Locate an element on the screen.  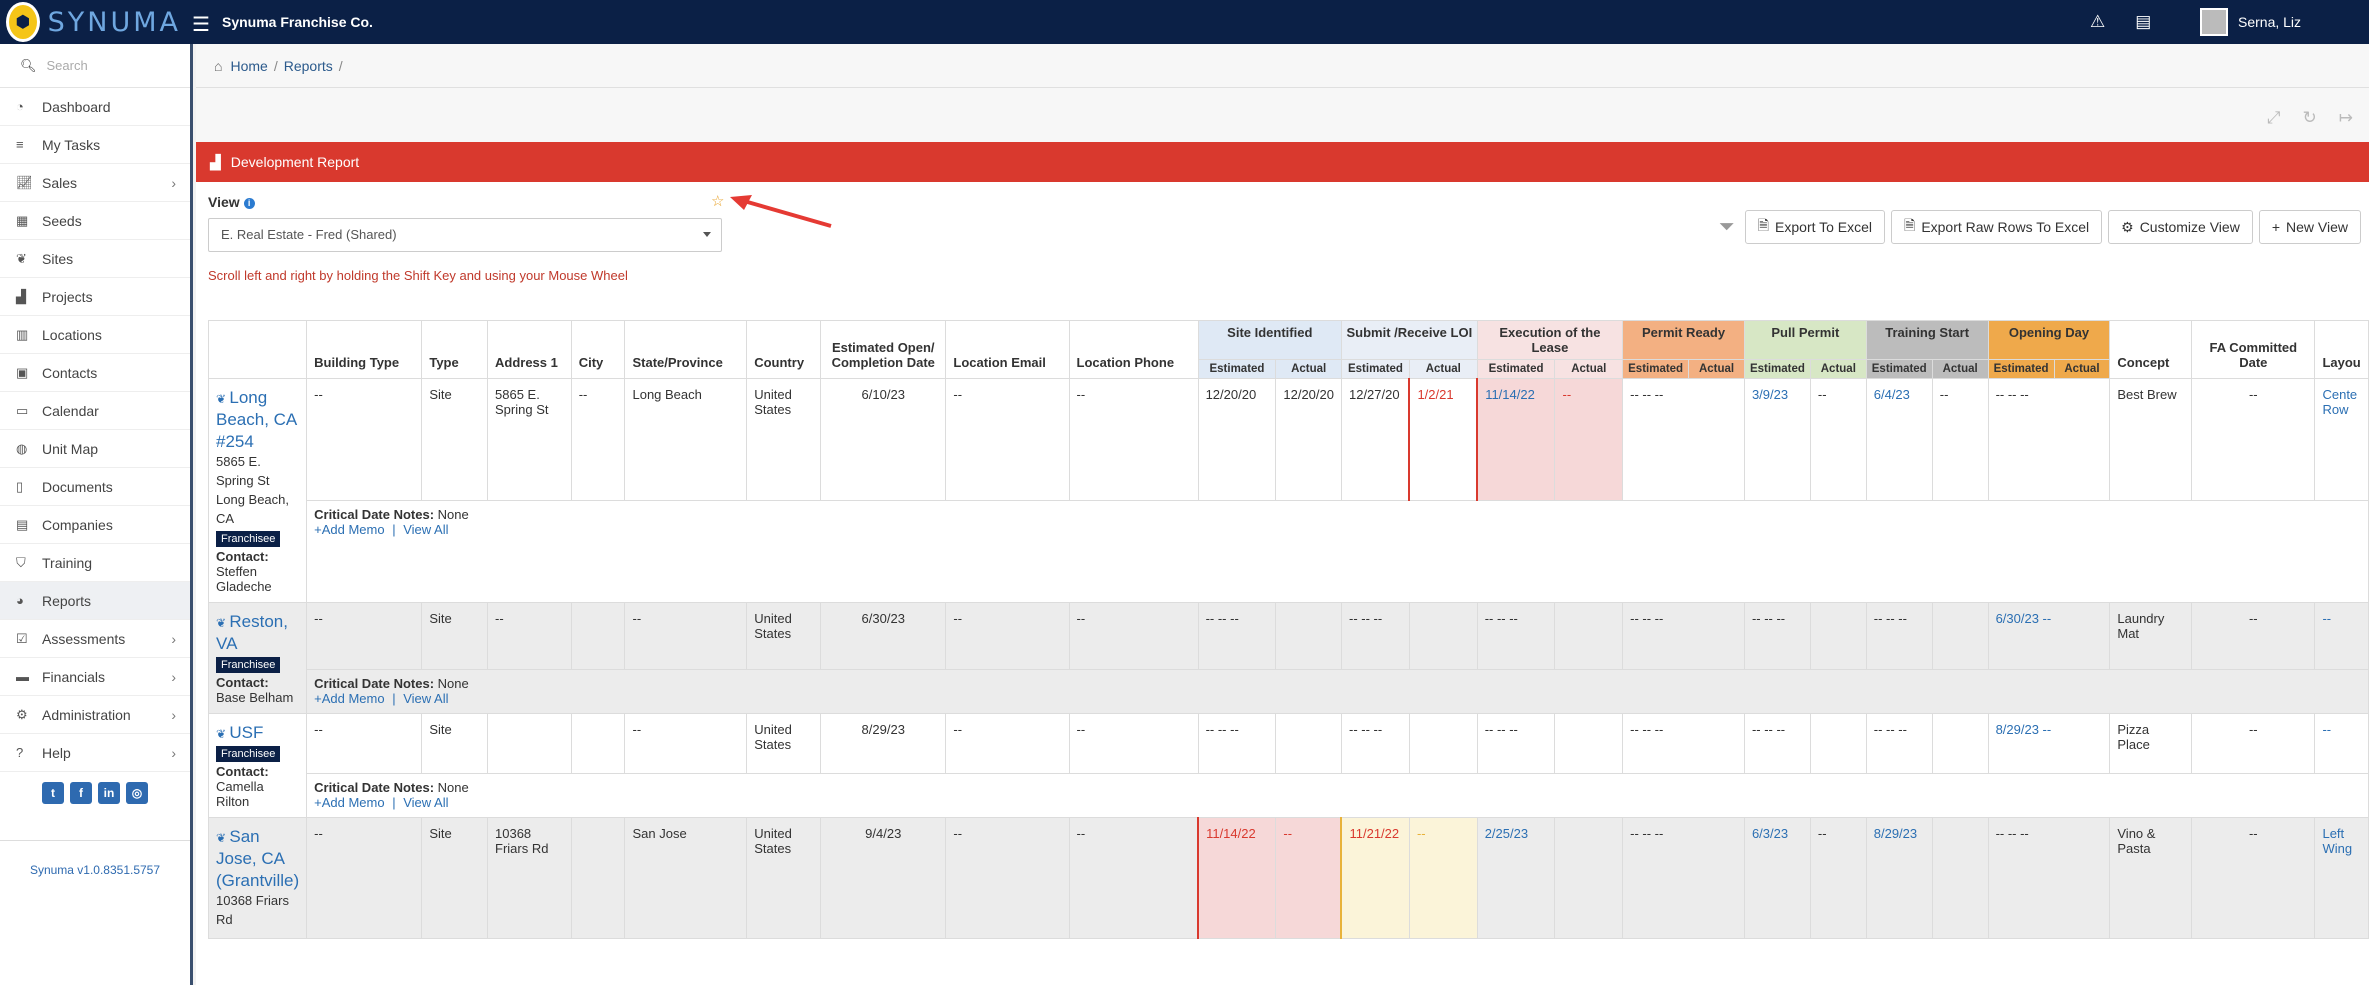
hamburger-menu-icon: ☰ is located at coordinates (201, 24).